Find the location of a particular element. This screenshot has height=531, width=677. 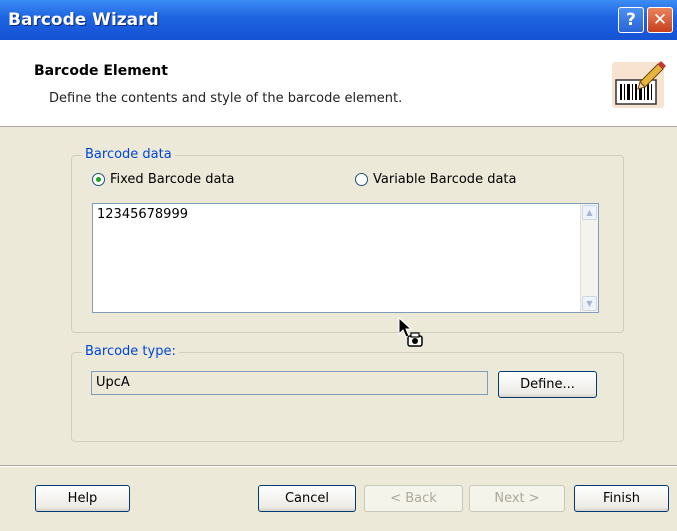

scroll-down-icon: ▼ is located at coordinates (589, 303).